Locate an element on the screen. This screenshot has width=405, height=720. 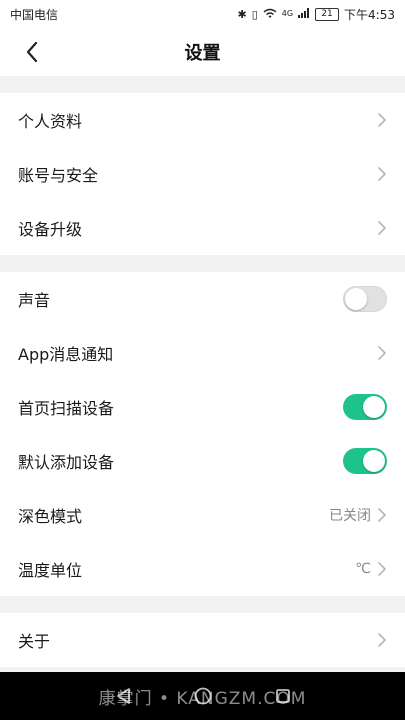
chevron-left-icon is located at coordinates (32, 52).